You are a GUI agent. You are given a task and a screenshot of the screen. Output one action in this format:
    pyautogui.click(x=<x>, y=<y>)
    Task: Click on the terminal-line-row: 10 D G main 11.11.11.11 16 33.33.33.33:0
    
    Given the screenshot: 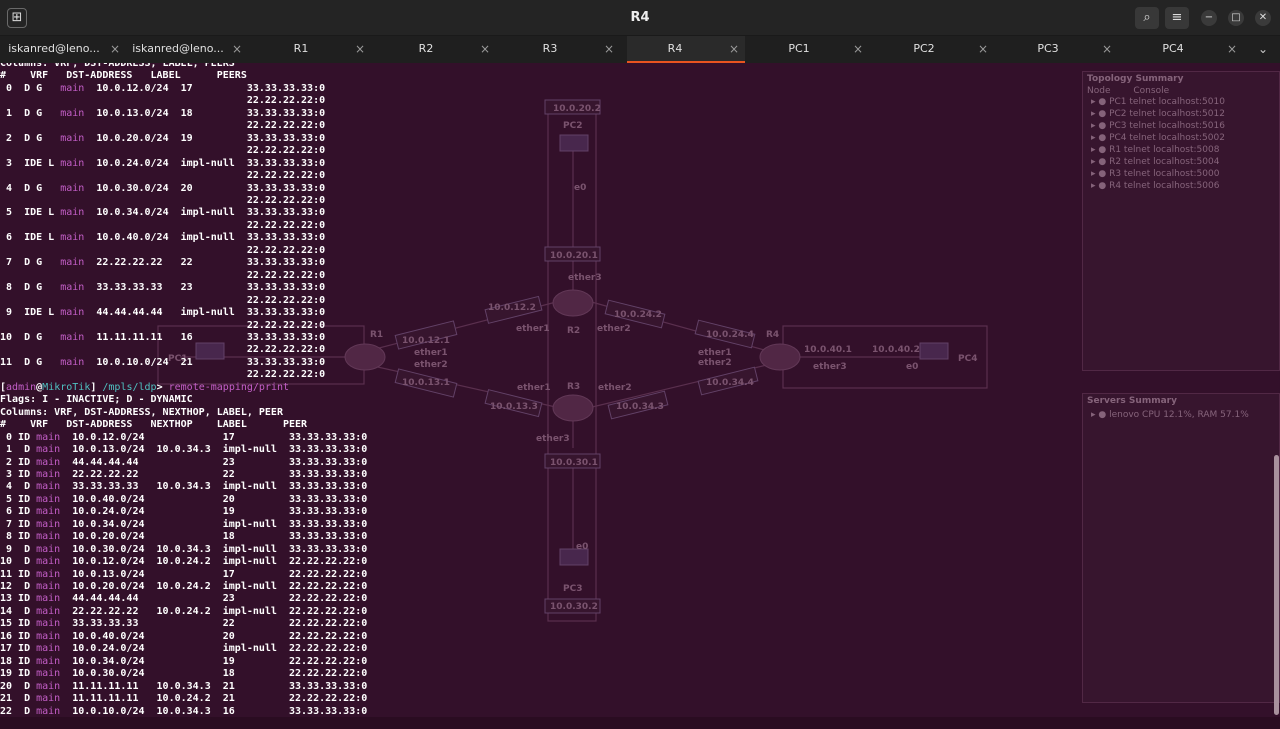 What is the action you would take?
    pyautogui.click(x=163, y=337)
    